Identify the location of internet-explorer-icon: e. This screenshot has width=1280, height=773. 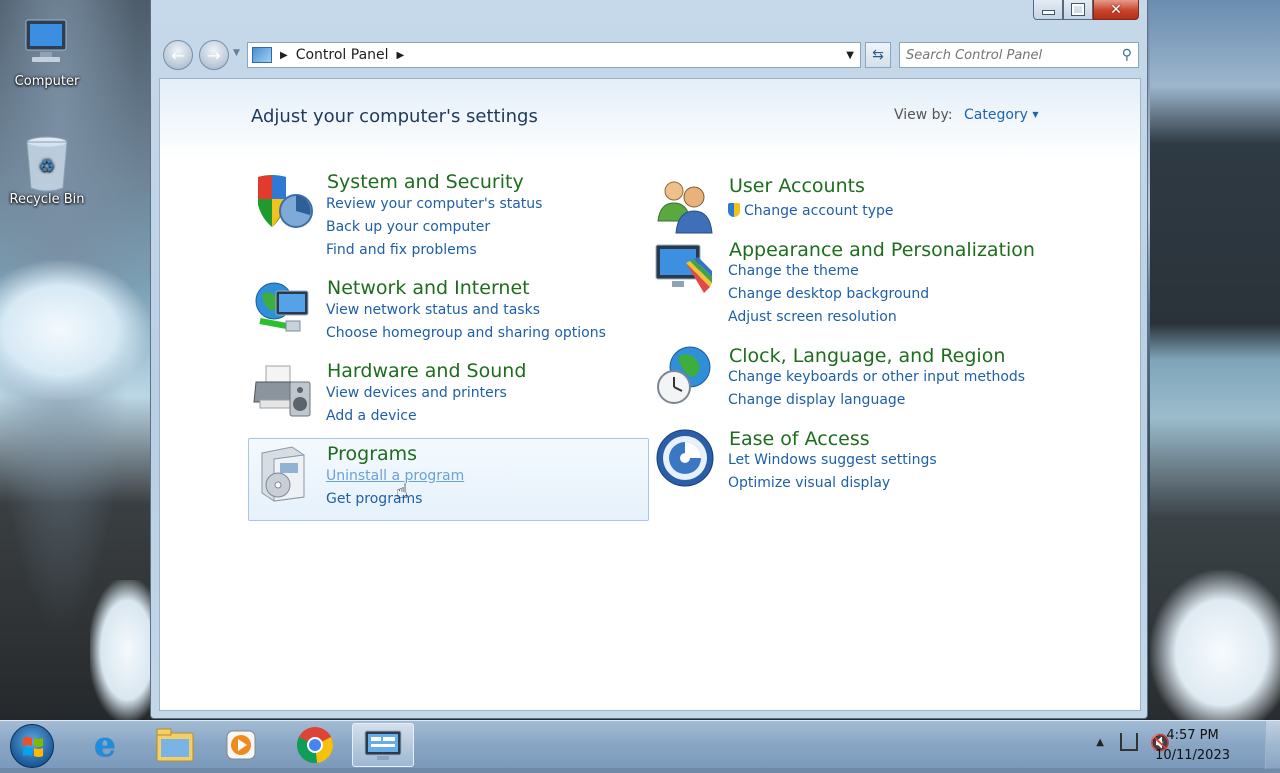
(105, 745).